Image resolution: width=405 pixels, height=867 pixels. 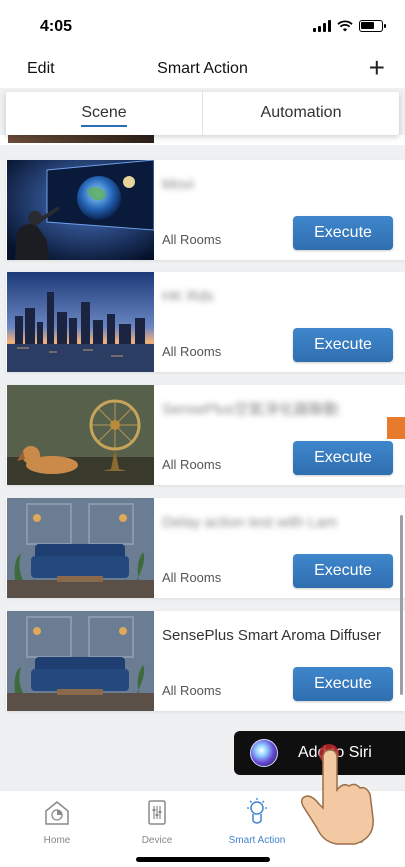 I want to click on add-icon: +, so click(x=377, y=68).